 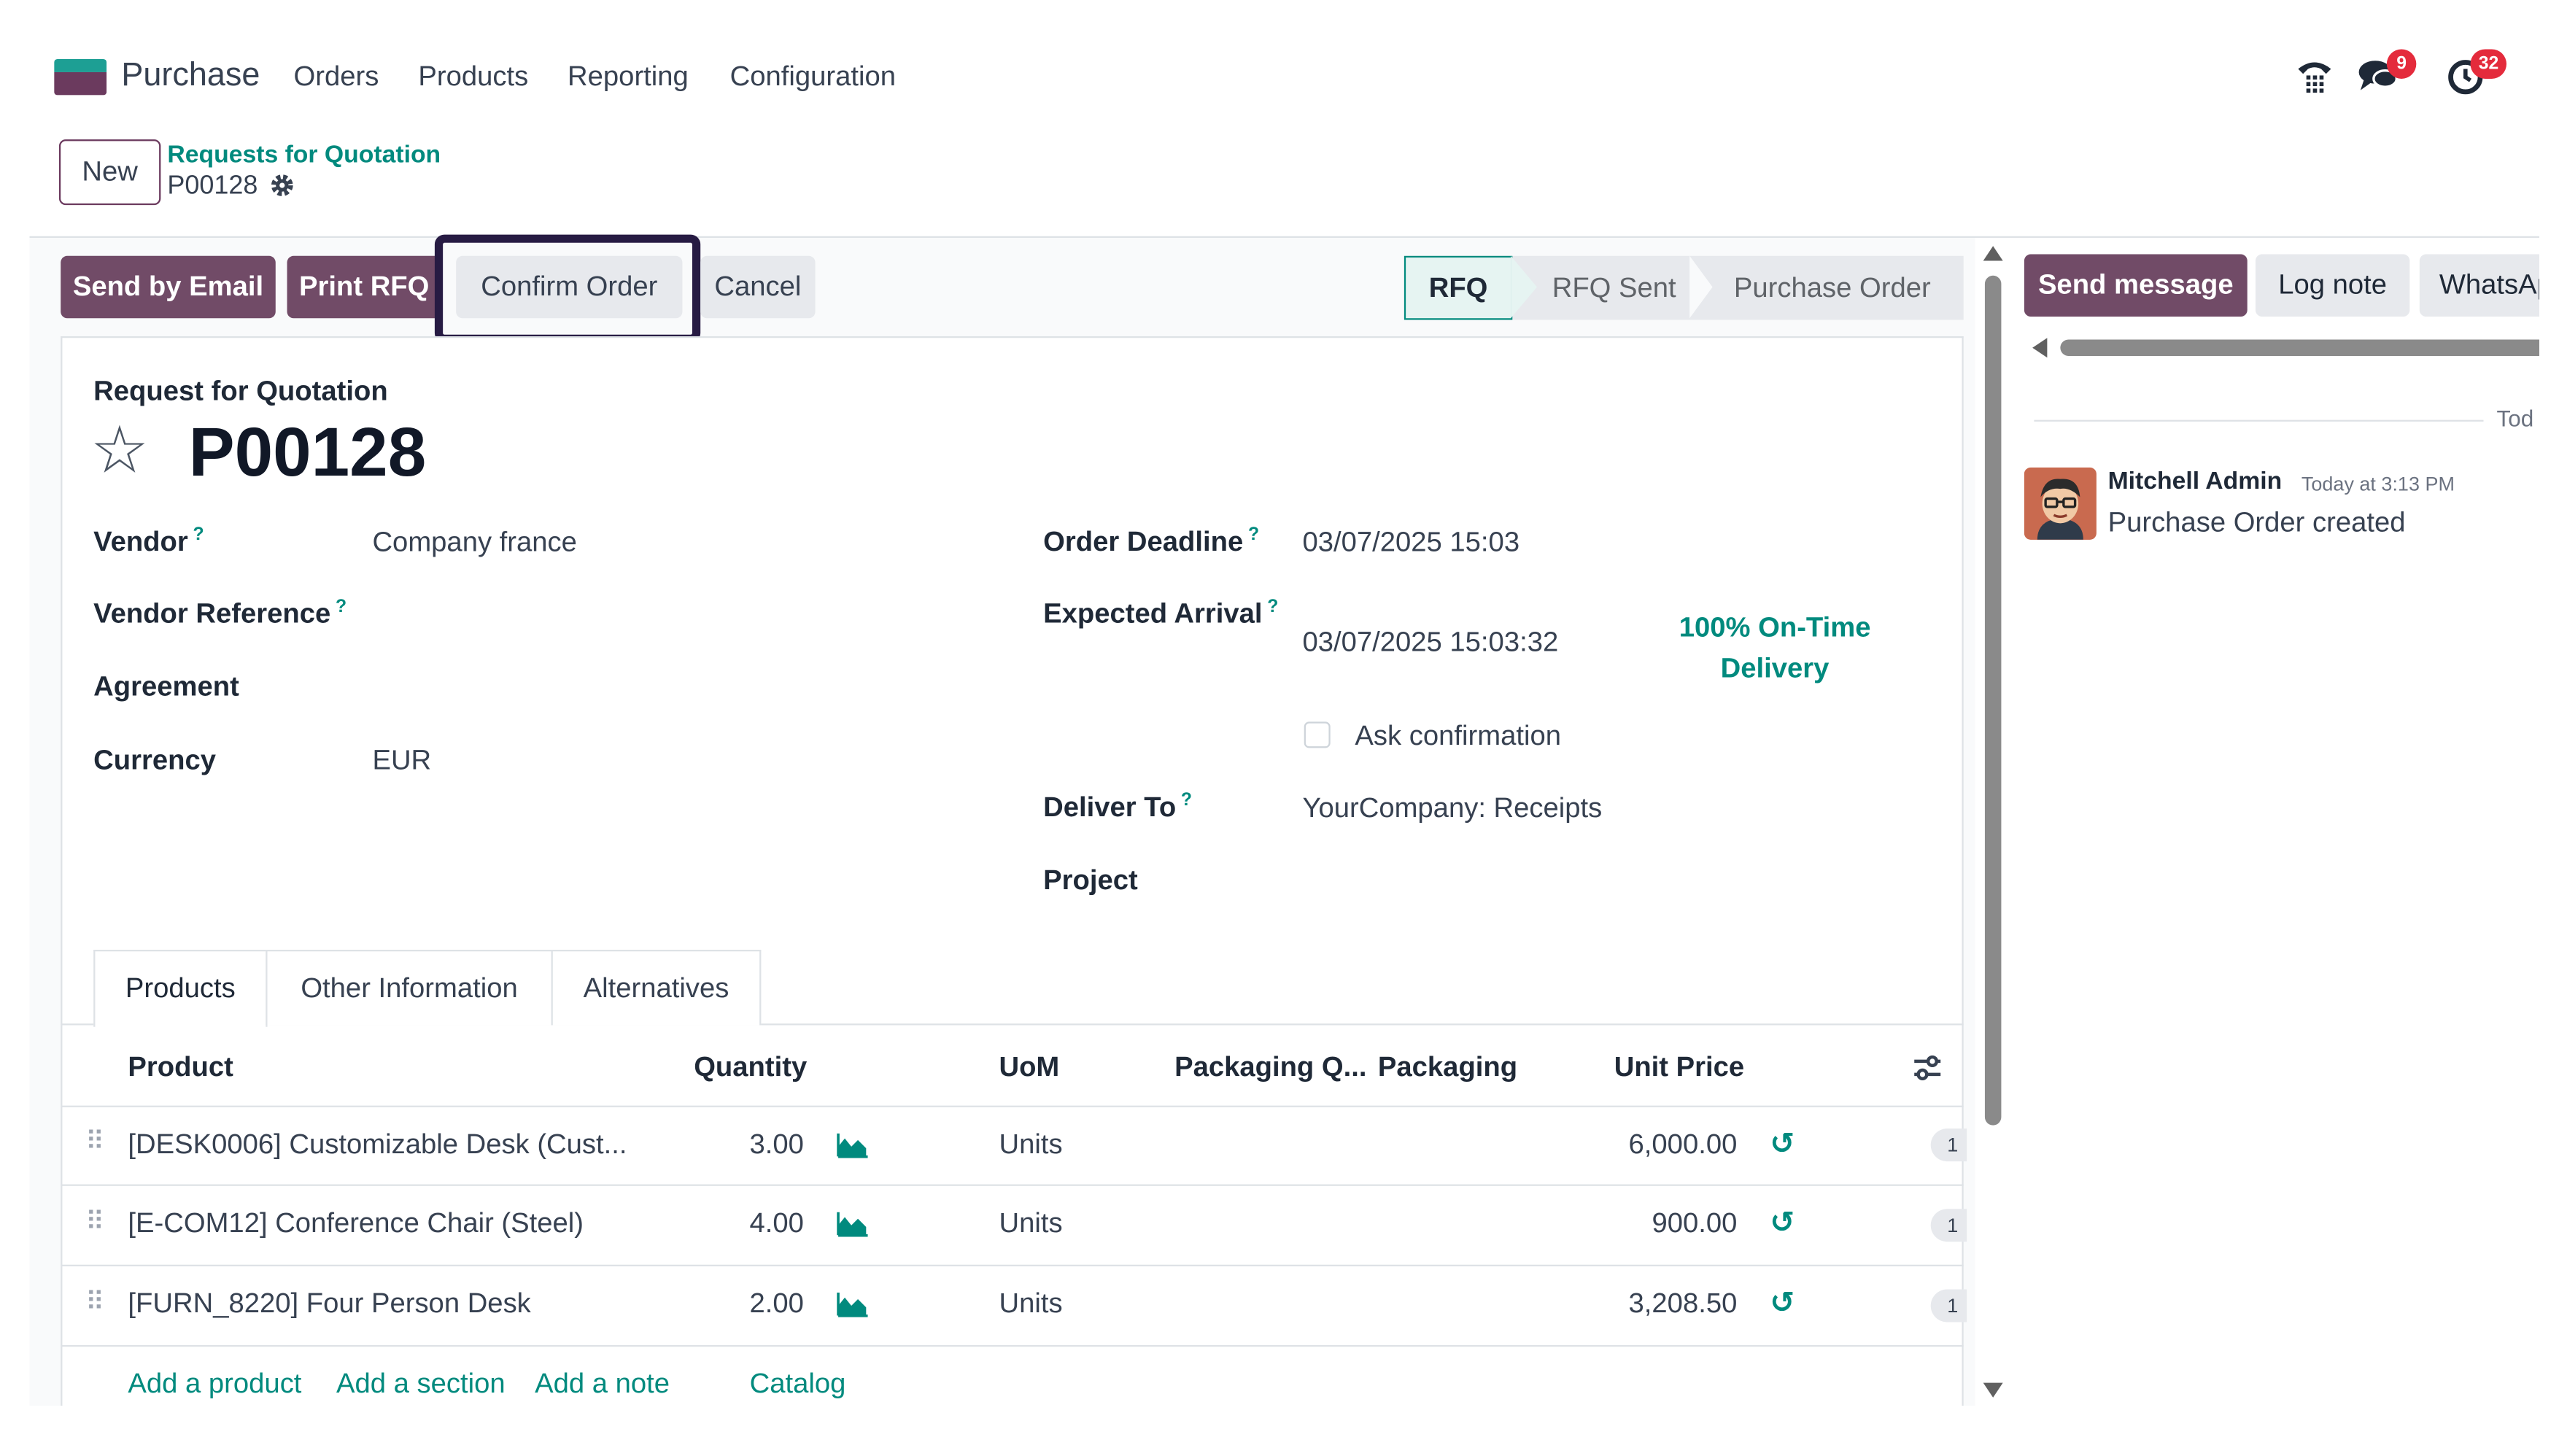 What do you see at coordinates (1459, 735) in the screenshot?
I see `ask-confirmation-label: Ask confirmation` at bounding box center [1459, 735].